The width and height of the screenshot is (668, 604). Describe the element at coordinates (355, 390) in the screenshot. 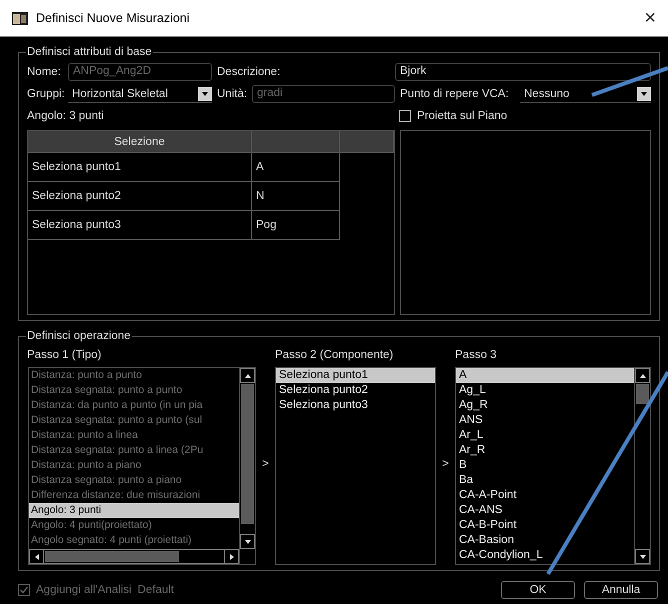

I see `list-item: Seleziona punto2` at that location.